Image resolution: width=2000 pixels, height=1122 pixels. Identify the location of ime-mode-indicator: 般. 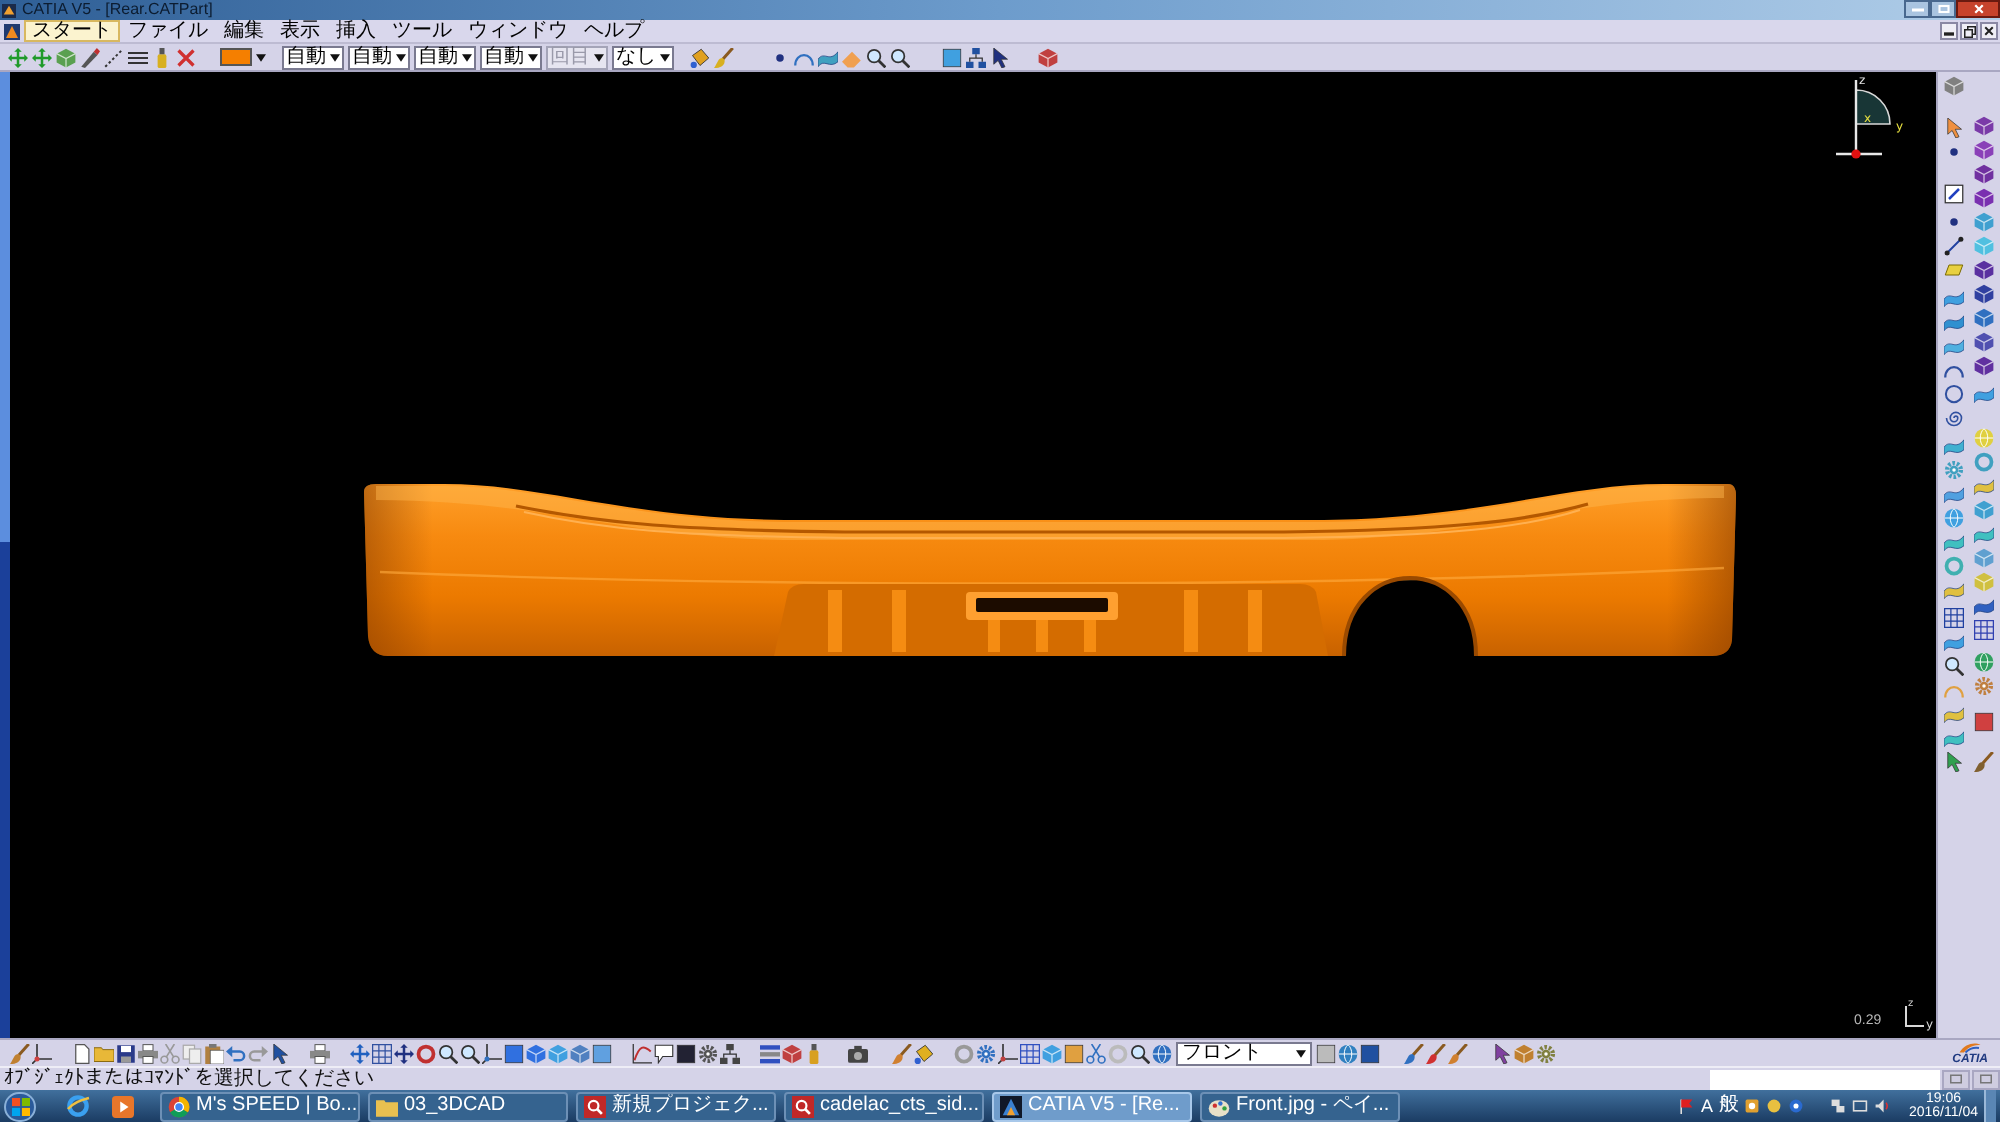
(1728, 1106).